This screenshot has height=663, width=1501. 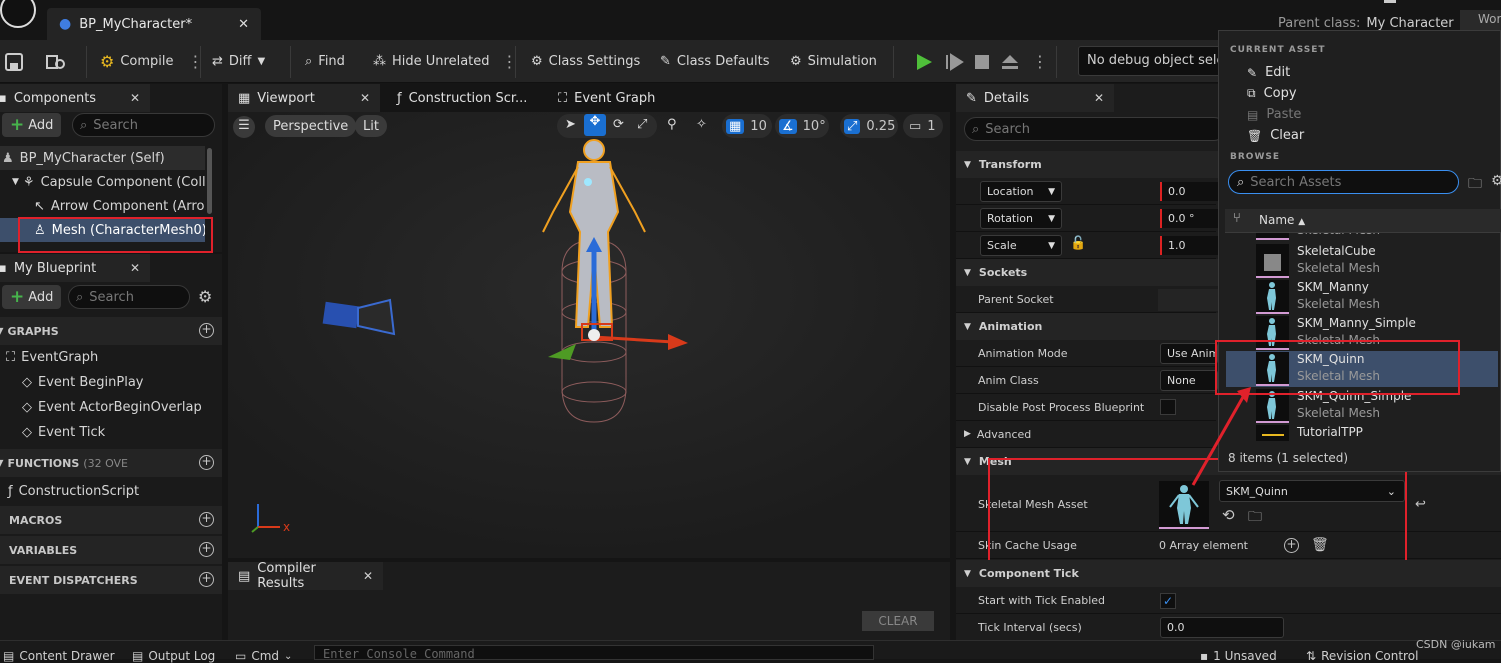 What do you see at coordinates (701, 124) in the screenshot?
I see `world-local-icon: ✧` at bounding box center [701, 124].